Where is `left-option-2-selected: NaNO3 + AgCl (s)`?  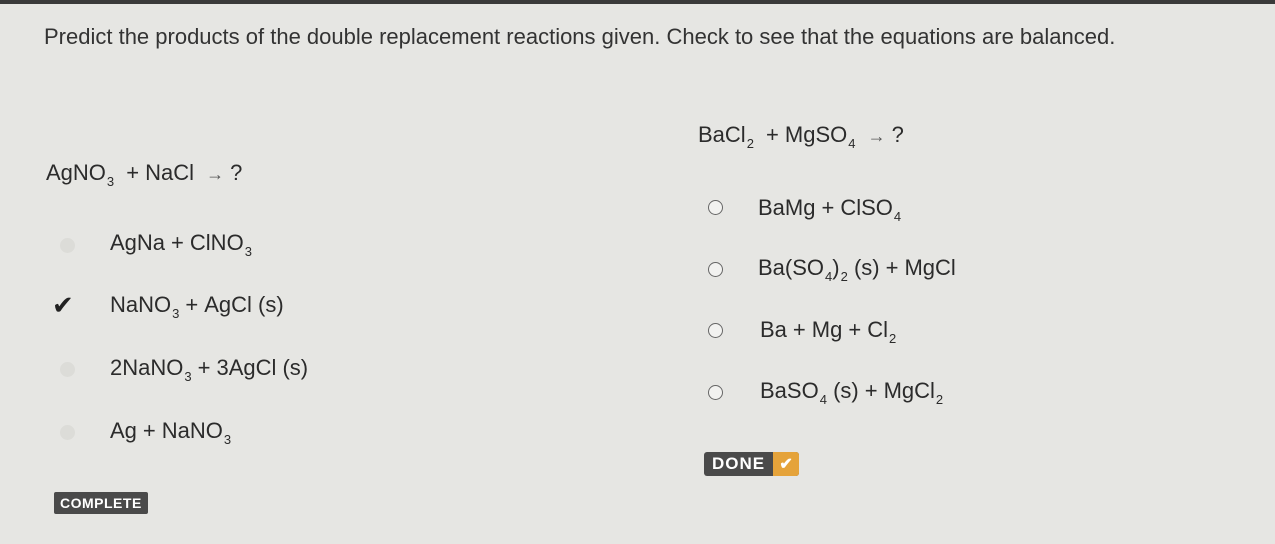 left-option-2-selected: NaNO3 + AgCl (s) is located at coordinates (197, 306).